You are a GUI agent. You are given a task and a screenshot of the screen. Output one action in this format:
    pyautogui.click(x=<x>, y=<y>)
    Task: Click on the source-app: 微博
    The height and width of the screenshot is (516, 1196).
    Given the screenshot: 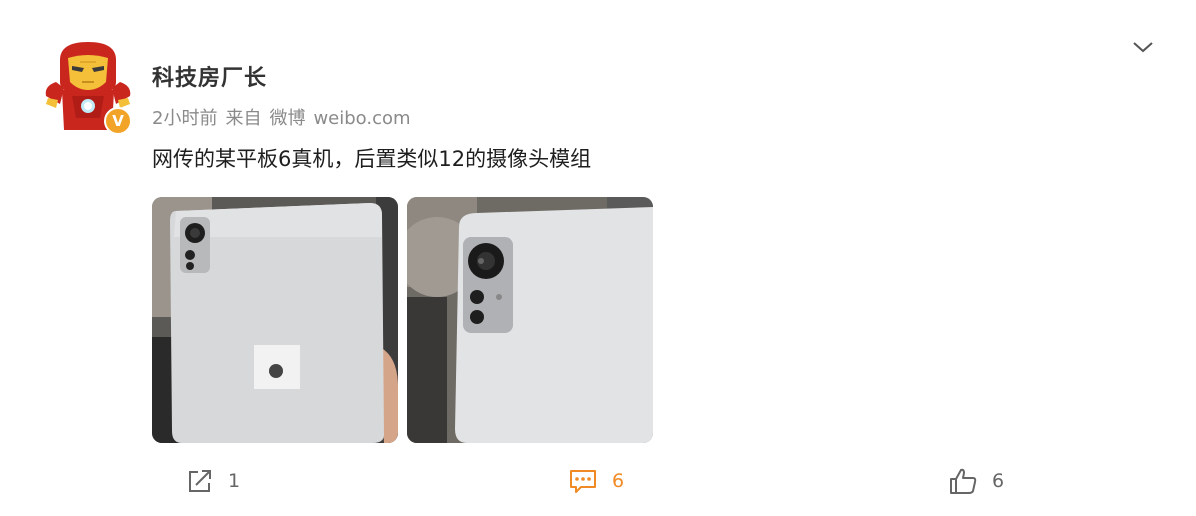 What is the action you would take?
    pyautogui.click(x=287, y=118)
    